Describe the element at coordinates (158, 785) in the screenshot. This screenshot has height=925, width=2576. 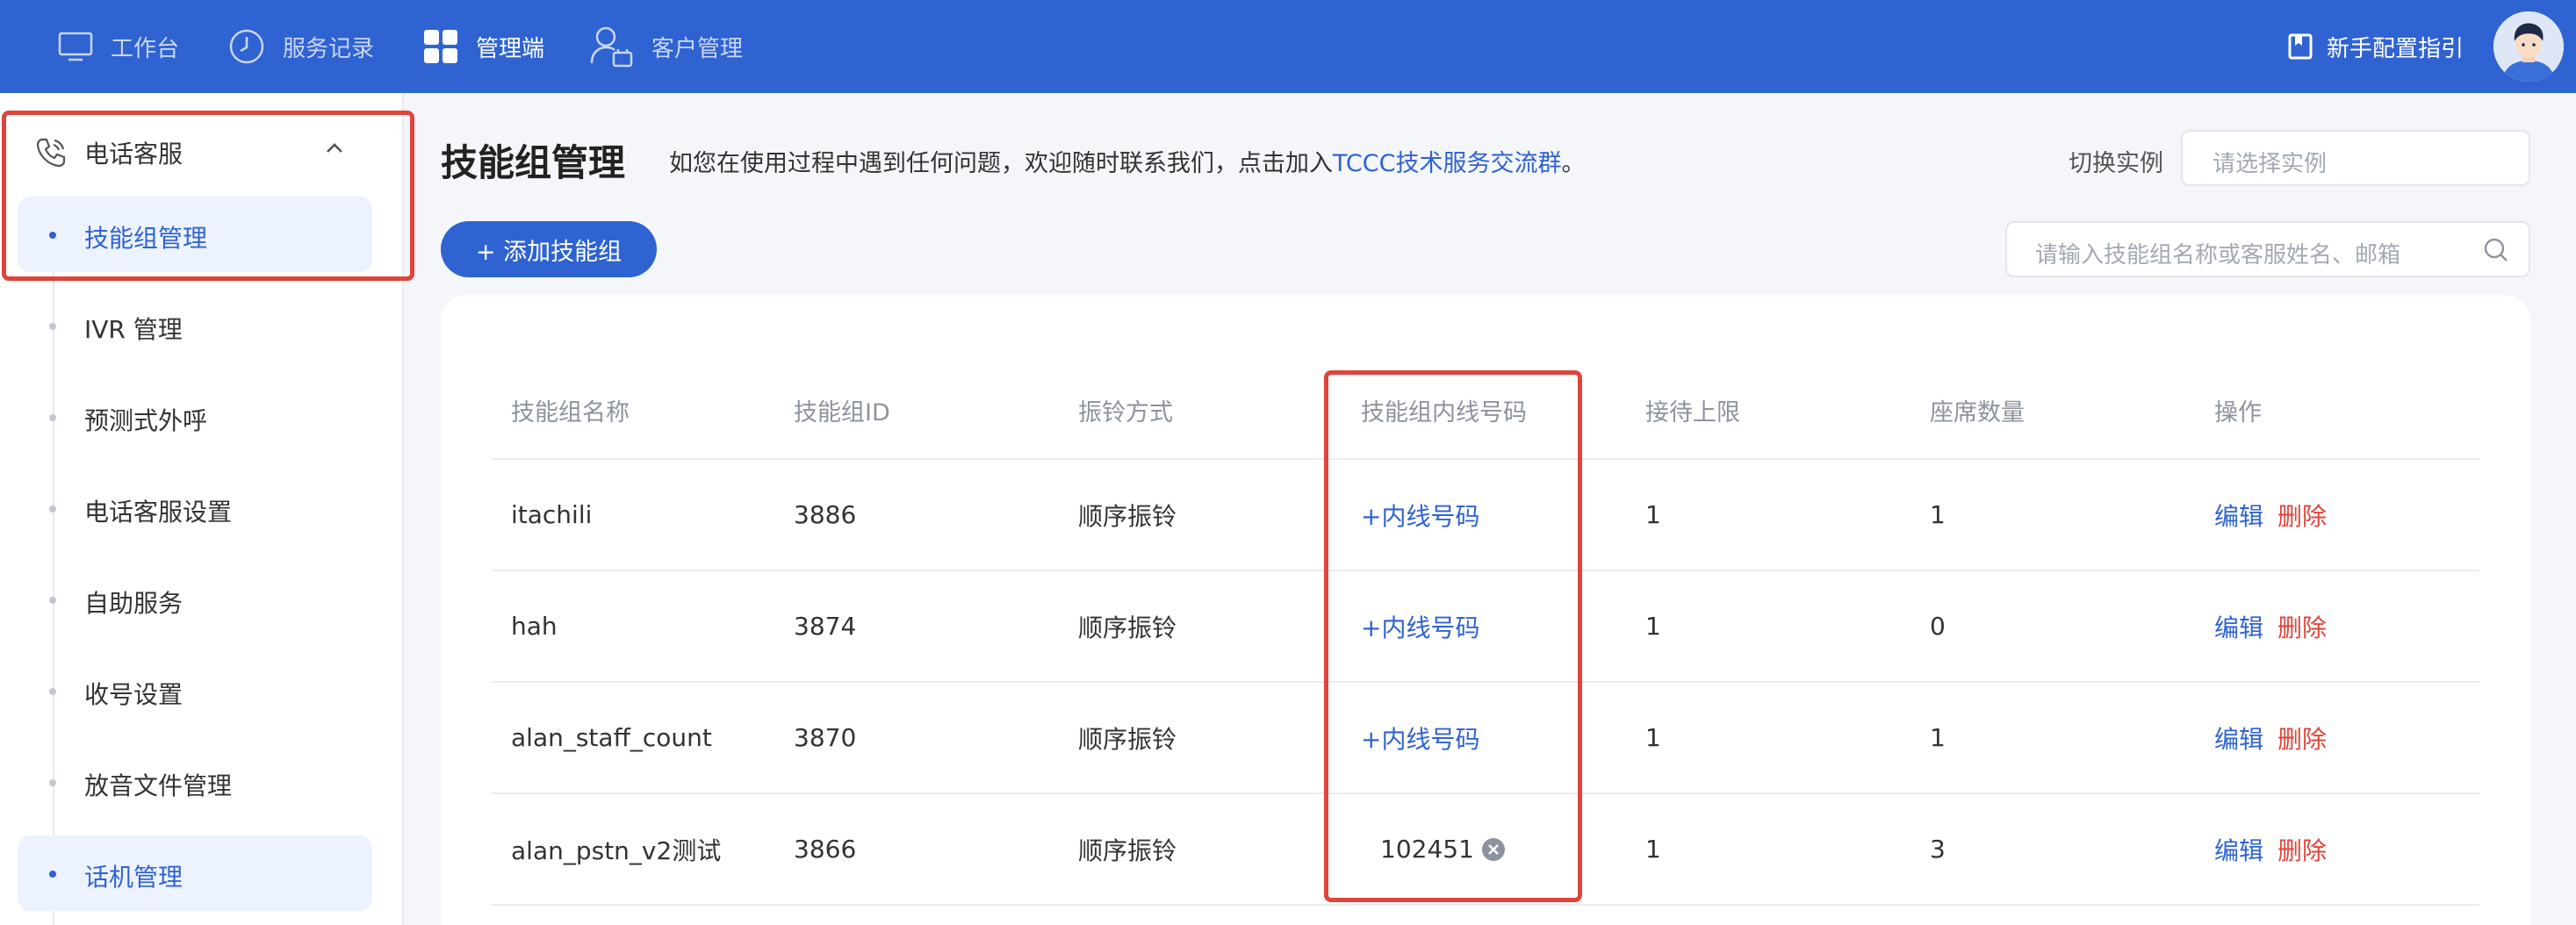
I see `sidebar-item-label: 放音文件管理` at that location.